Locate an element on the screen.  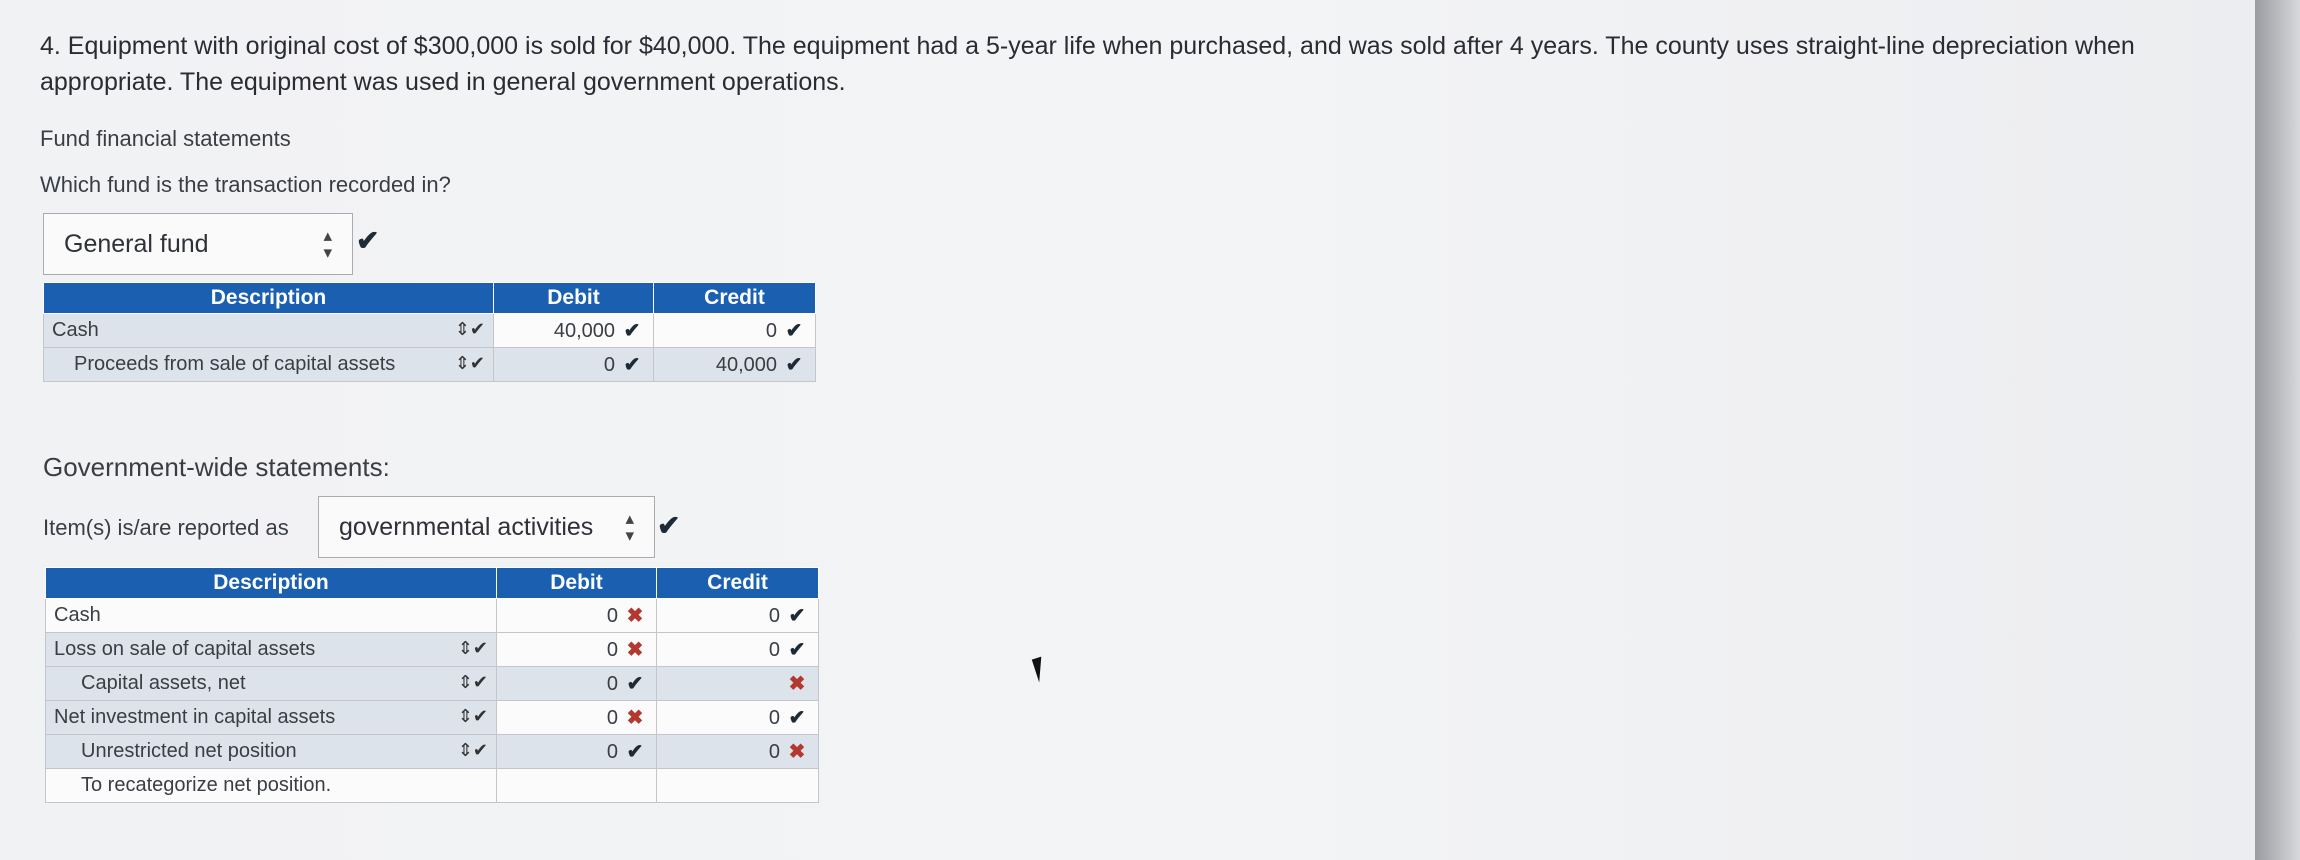
activity-select-value: governmental activities is located at coordinates (466, 526).